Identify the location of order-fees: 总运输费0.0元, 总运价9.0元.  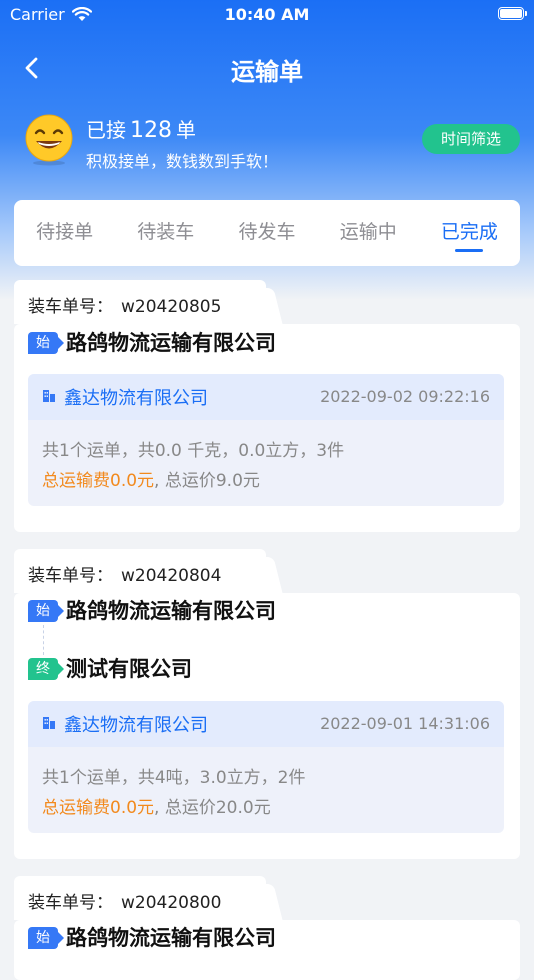
(151, 478).